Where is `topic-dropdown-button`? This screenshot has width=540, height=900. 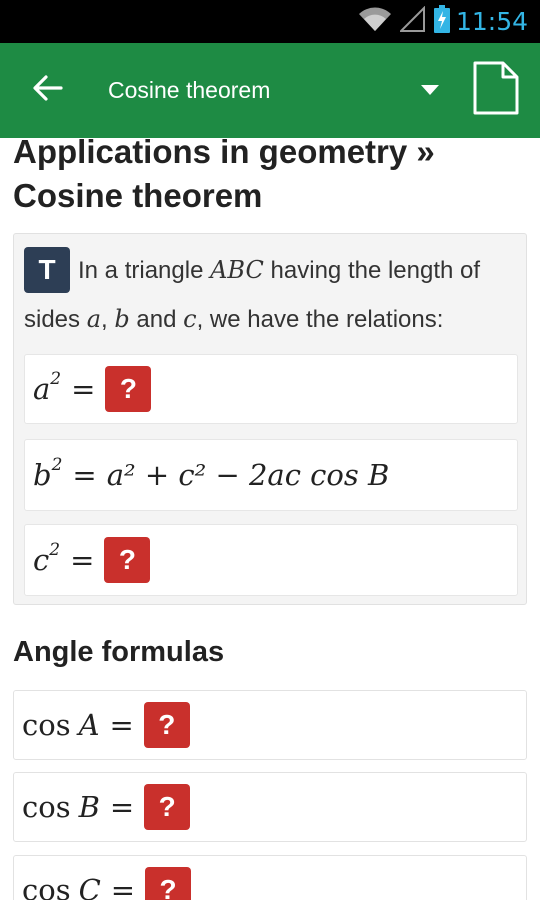
topic-dropdown-button is located at coordinates (430, 90).